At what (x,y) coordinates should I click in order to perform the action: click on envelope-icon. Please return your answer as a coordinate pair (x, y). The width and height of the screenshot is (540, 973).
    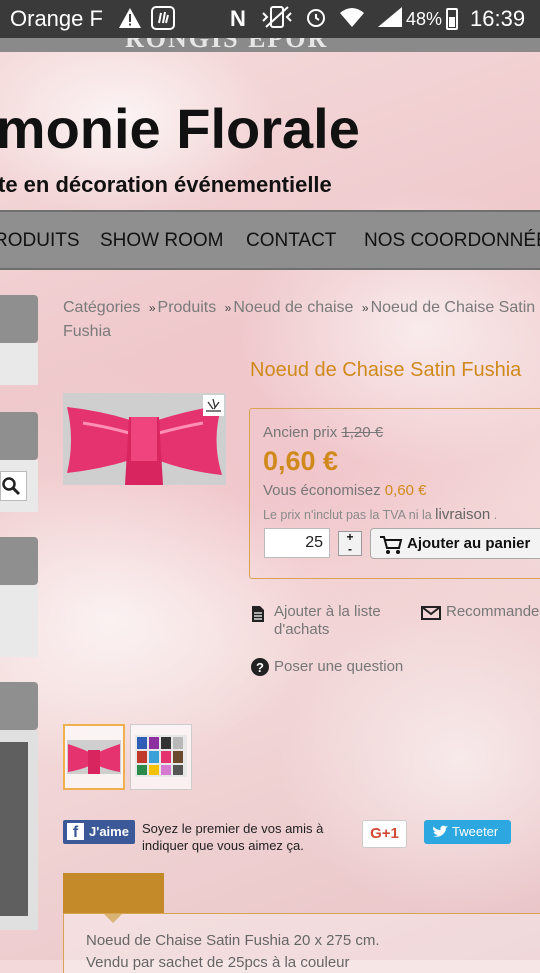
    Looking at the image, I should click on (431, 613).